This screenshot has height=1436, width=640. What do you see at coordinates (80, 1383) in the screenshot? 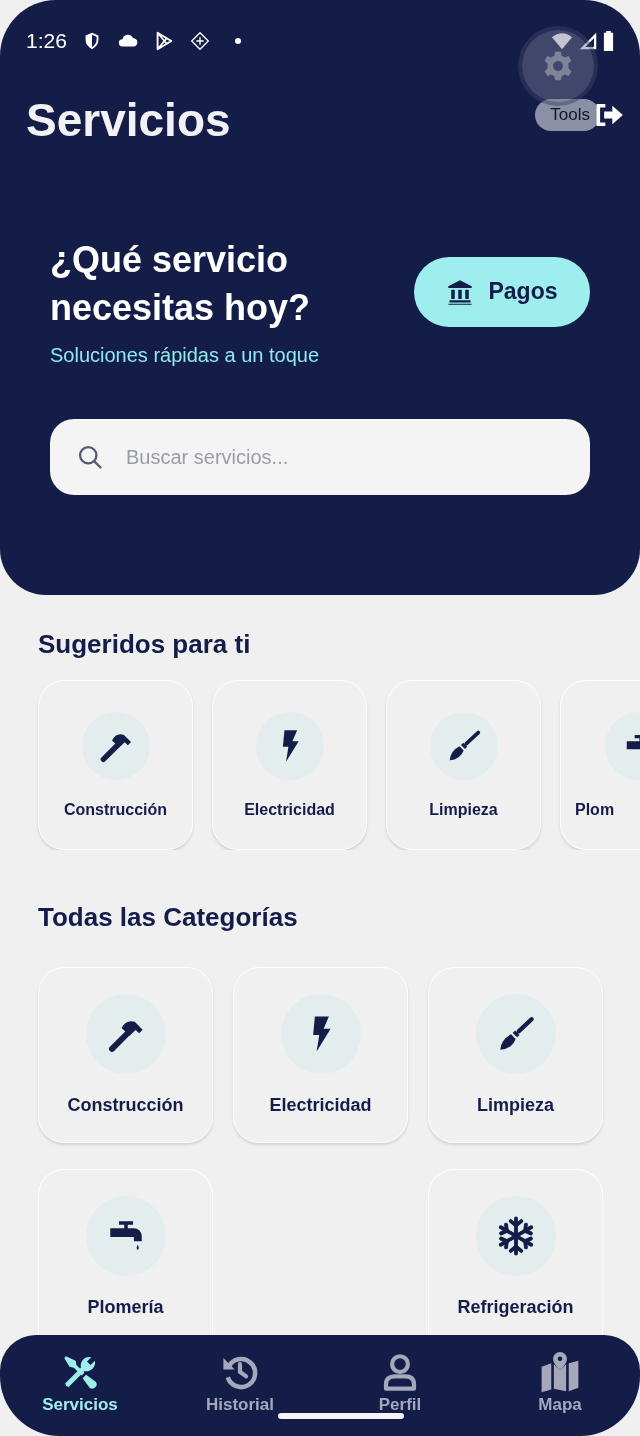
I see `nav-tab: Servicios` at bounding box center [80, 1383].